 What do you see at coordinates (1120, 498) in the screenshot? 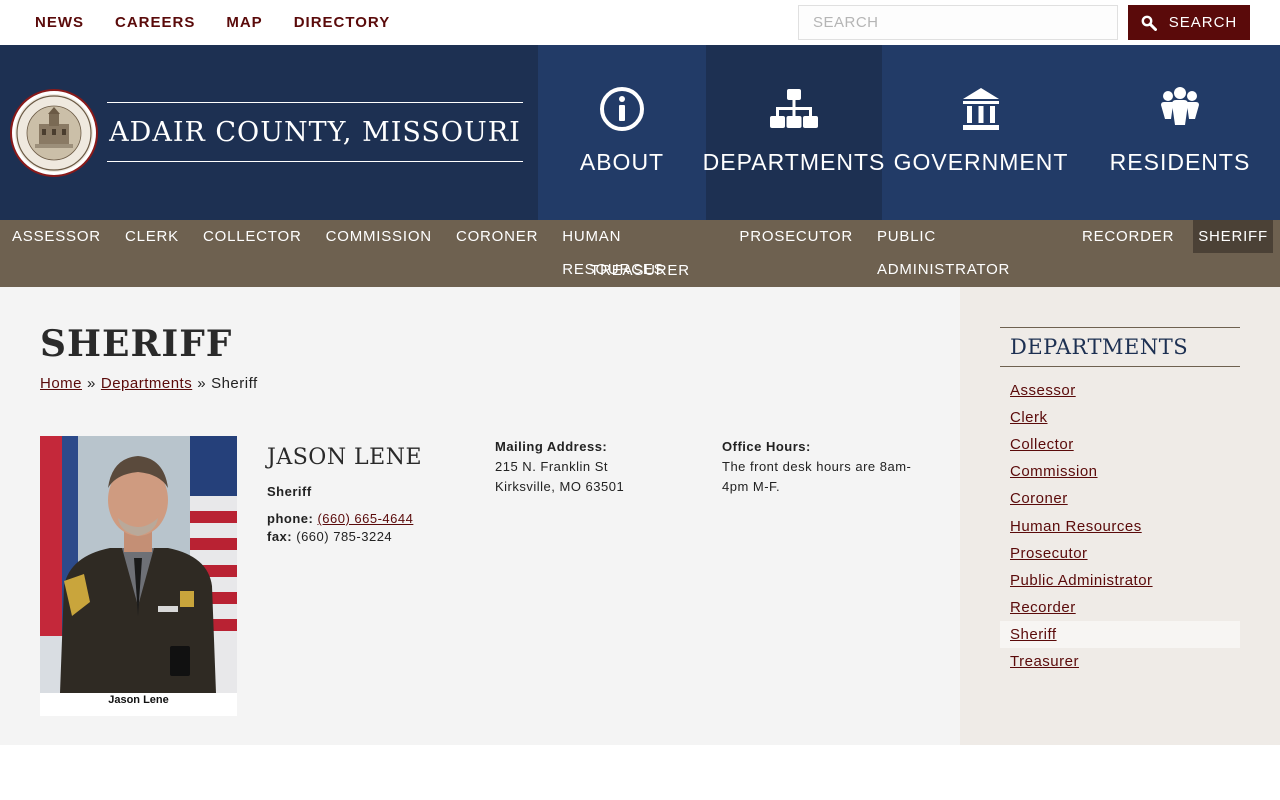
I see `sidebar-item-coroner: Coroner` at bounding box center [1120, 498].